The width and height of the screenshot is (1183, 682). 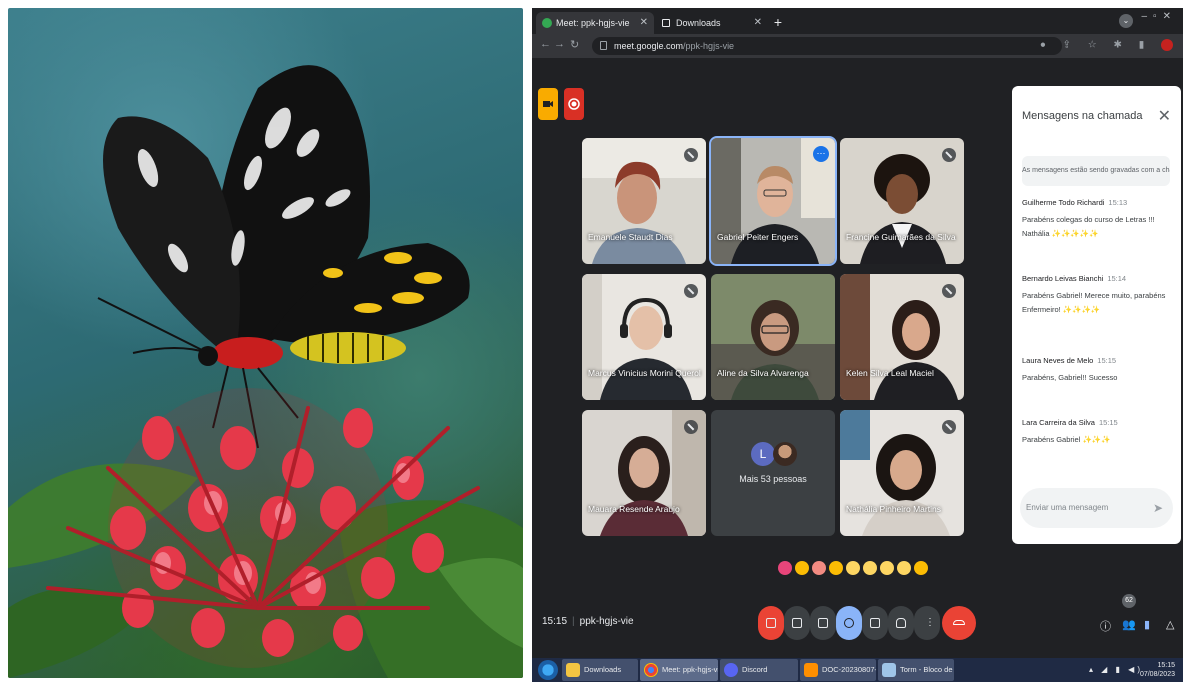 I want to click on more-participants-tile: L Mais 53 pessoas, so click(x=773, y=473).